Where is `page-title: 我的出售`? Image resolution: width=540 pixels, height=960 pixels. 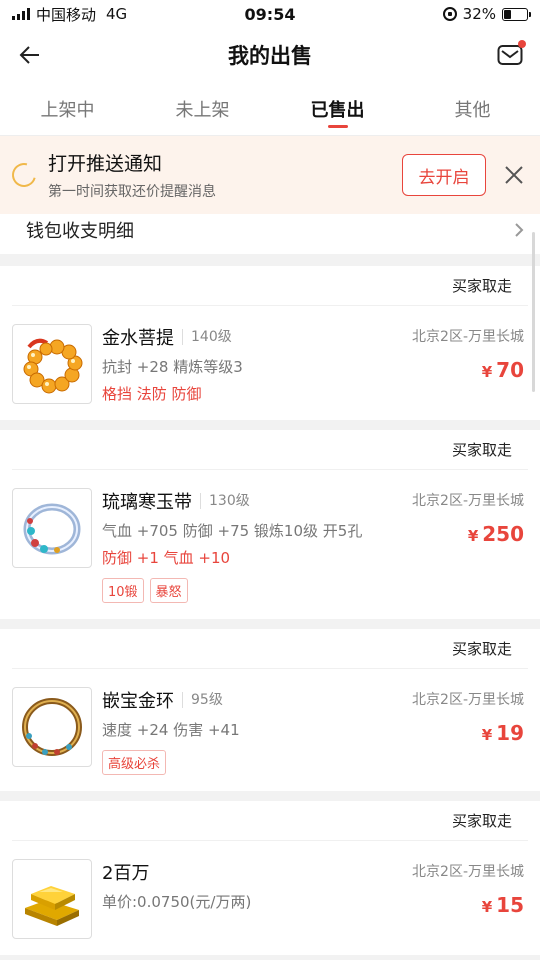
page-title: 我的出售 is located at coordinates (270, 56).